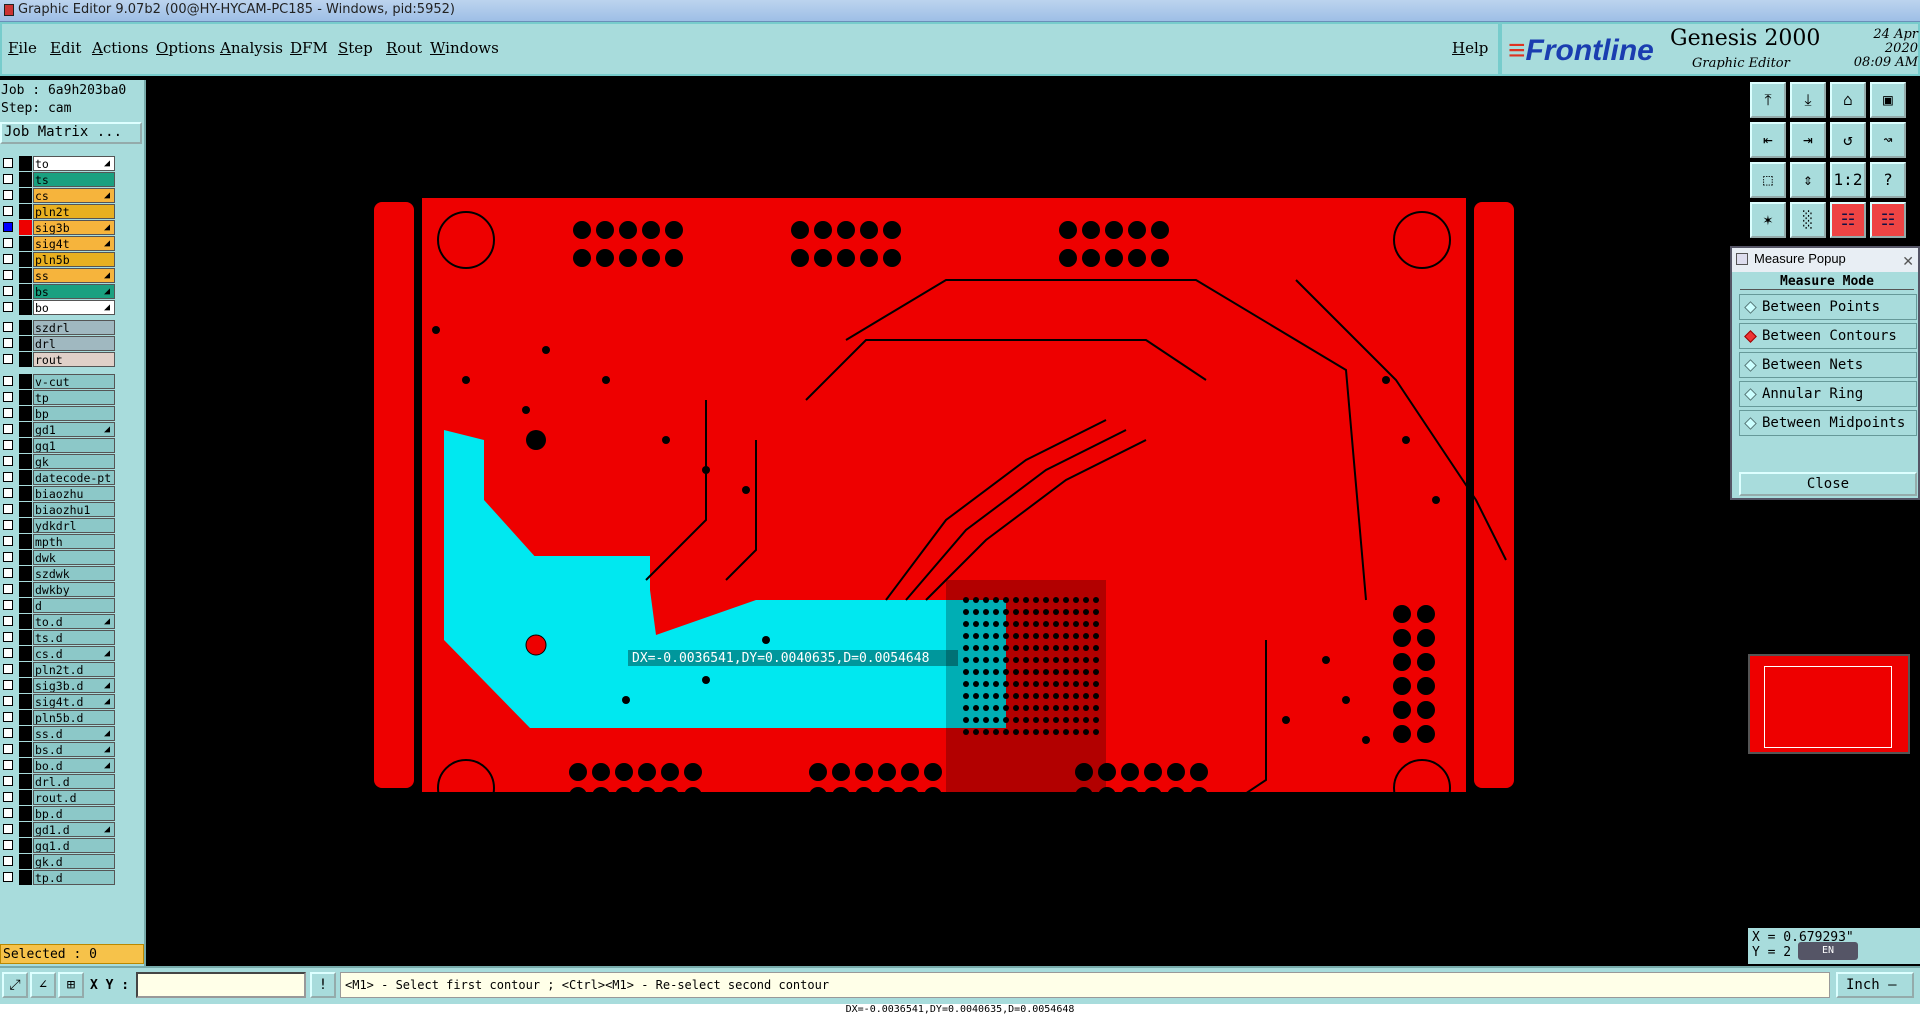 This screenshot has height=1016, width=1920. I want to click on layer-name: drl.d, so click(74, 781).